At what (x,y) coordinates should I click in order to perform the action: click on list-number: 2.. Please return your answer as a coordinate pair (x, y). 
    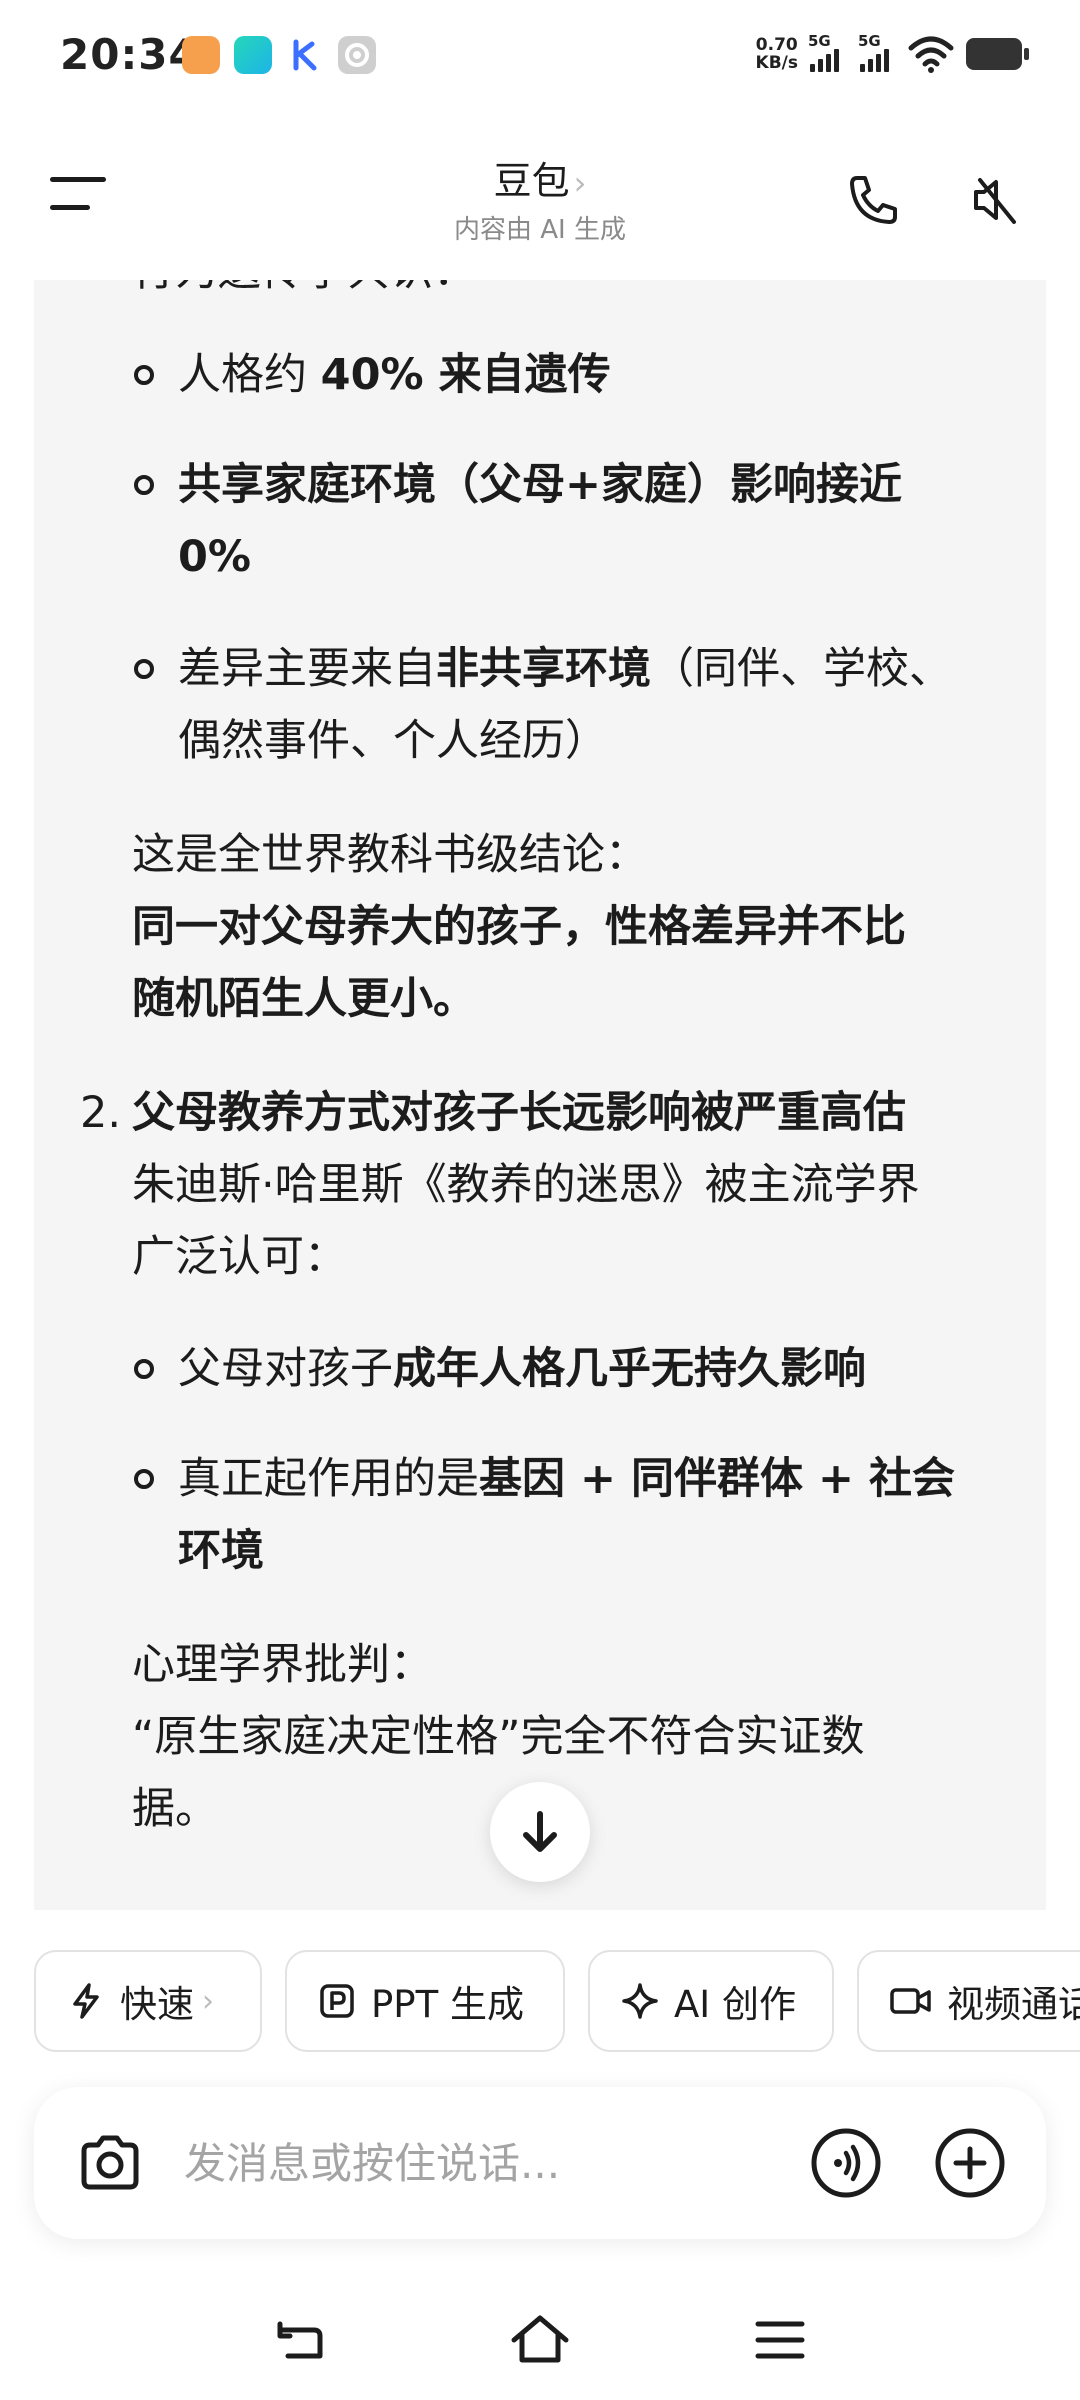
    Looking at the image, I should click on (101, 1113).